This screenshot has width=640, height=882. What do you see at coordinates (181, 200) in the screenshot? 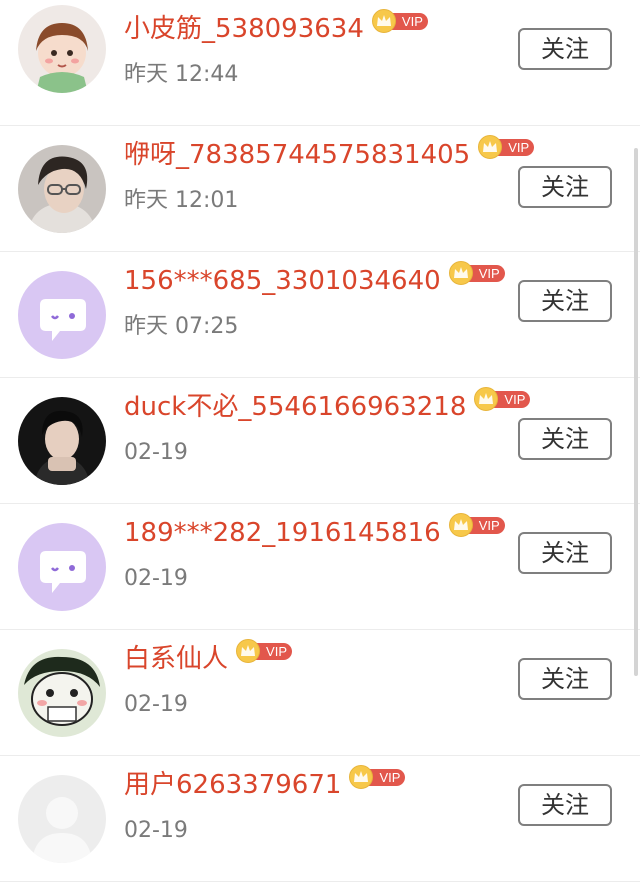
I see `timestamp: 昨天 12:01` at bounding box center [181, 200].